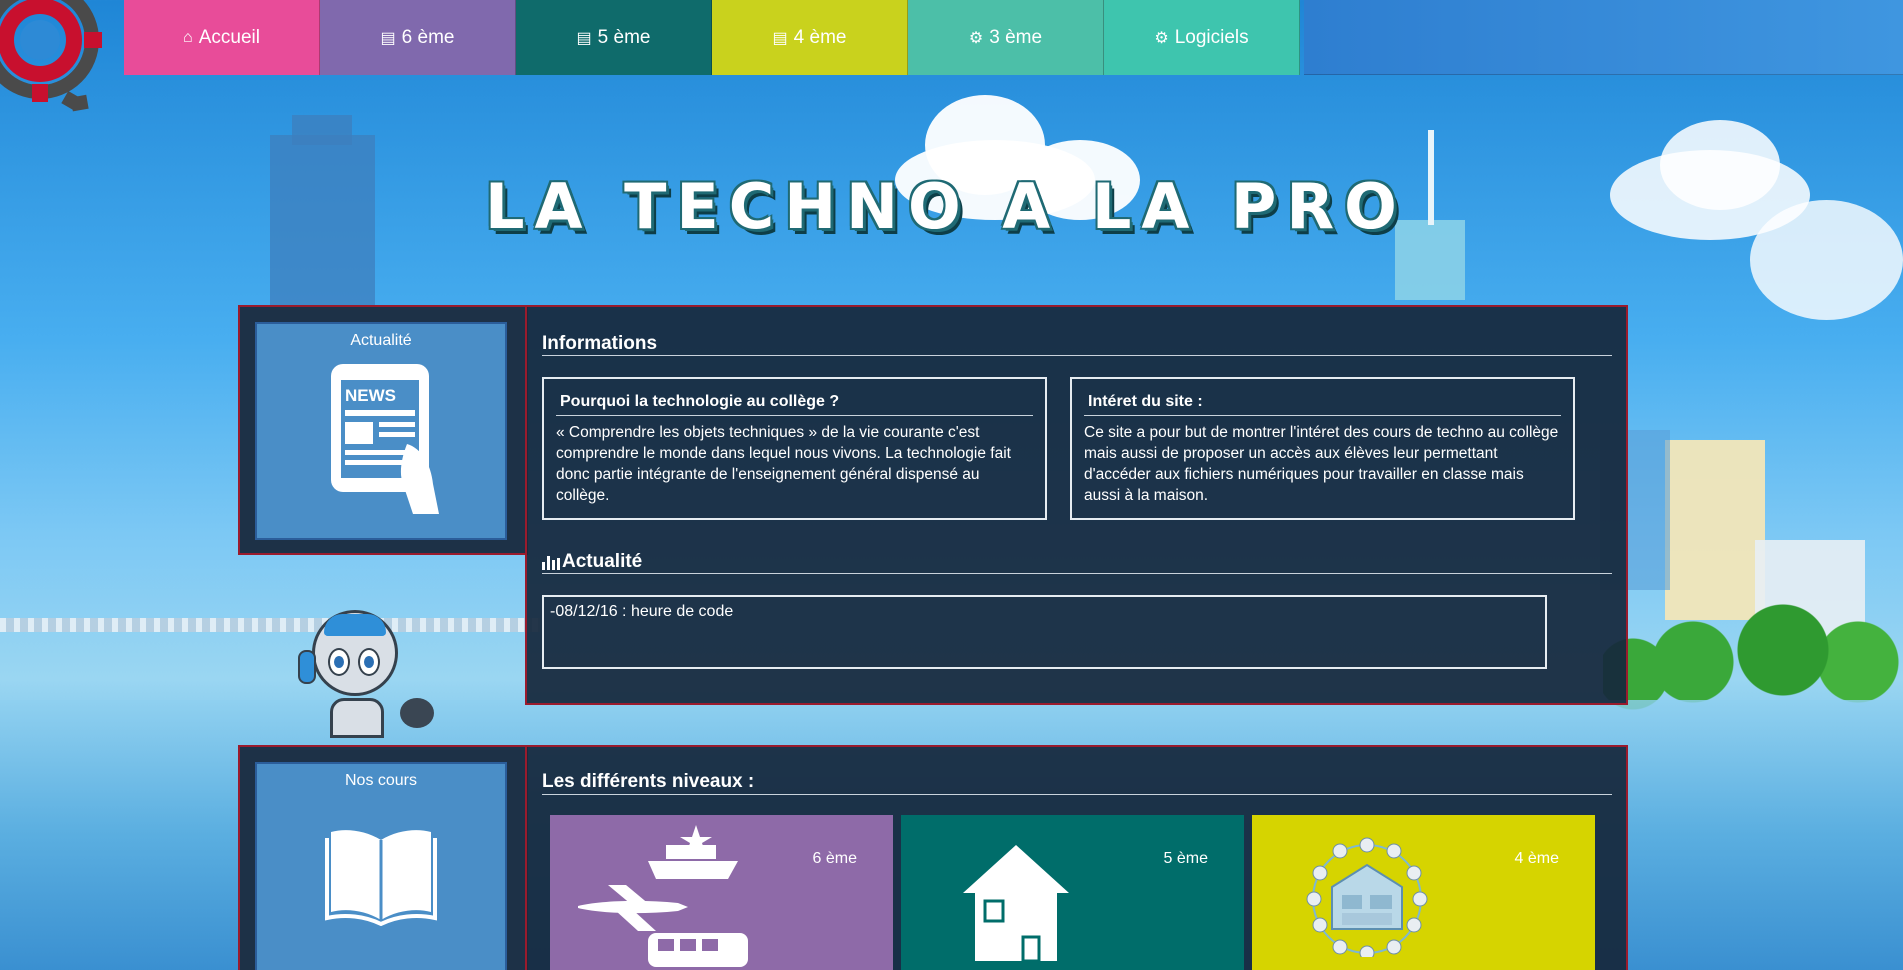 The image size is (1903, 970). Describe the element at coordinates (648, 781) in the screenshot. I see `niveaux-title: Les différents niveaux :` at that location.